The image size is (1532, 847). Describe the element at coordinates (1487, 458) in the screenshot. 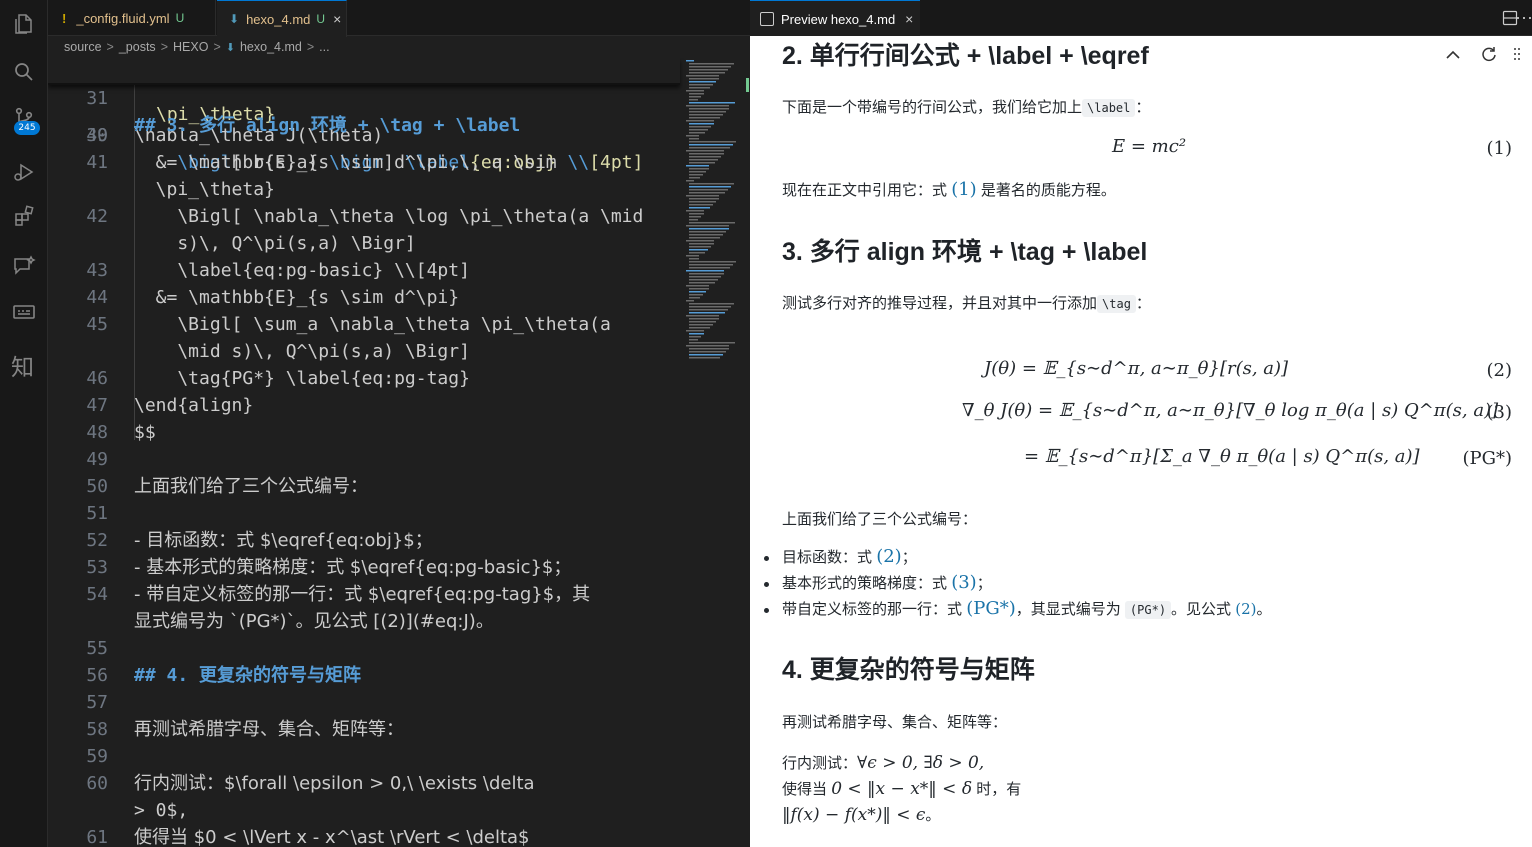

I see `equation-number: (PG*)` at that location.